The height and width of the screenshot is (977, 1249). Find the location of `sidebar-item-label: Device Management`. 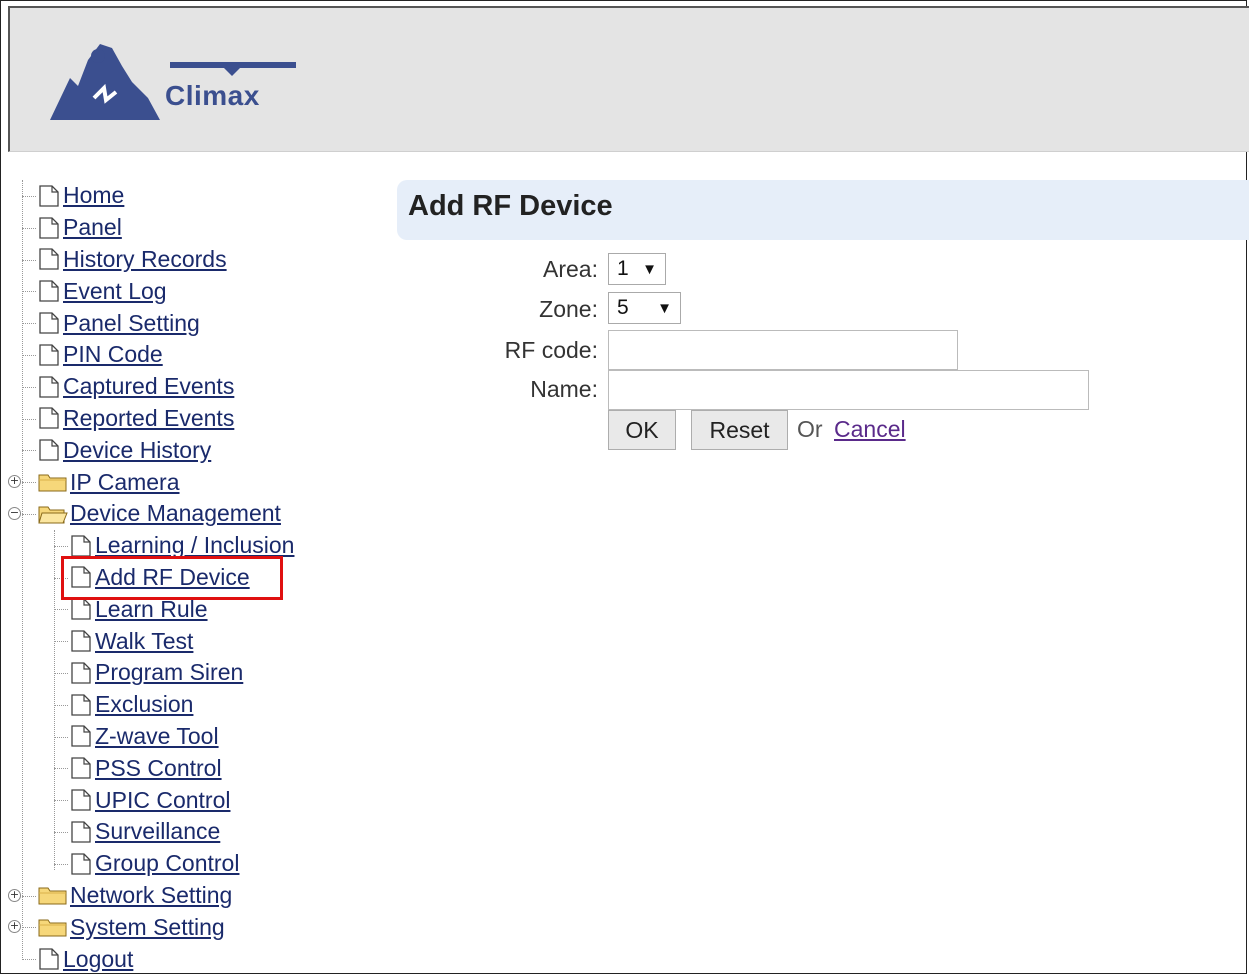

sidebar-item-label: Device Management is located at coordinates (175, 513).